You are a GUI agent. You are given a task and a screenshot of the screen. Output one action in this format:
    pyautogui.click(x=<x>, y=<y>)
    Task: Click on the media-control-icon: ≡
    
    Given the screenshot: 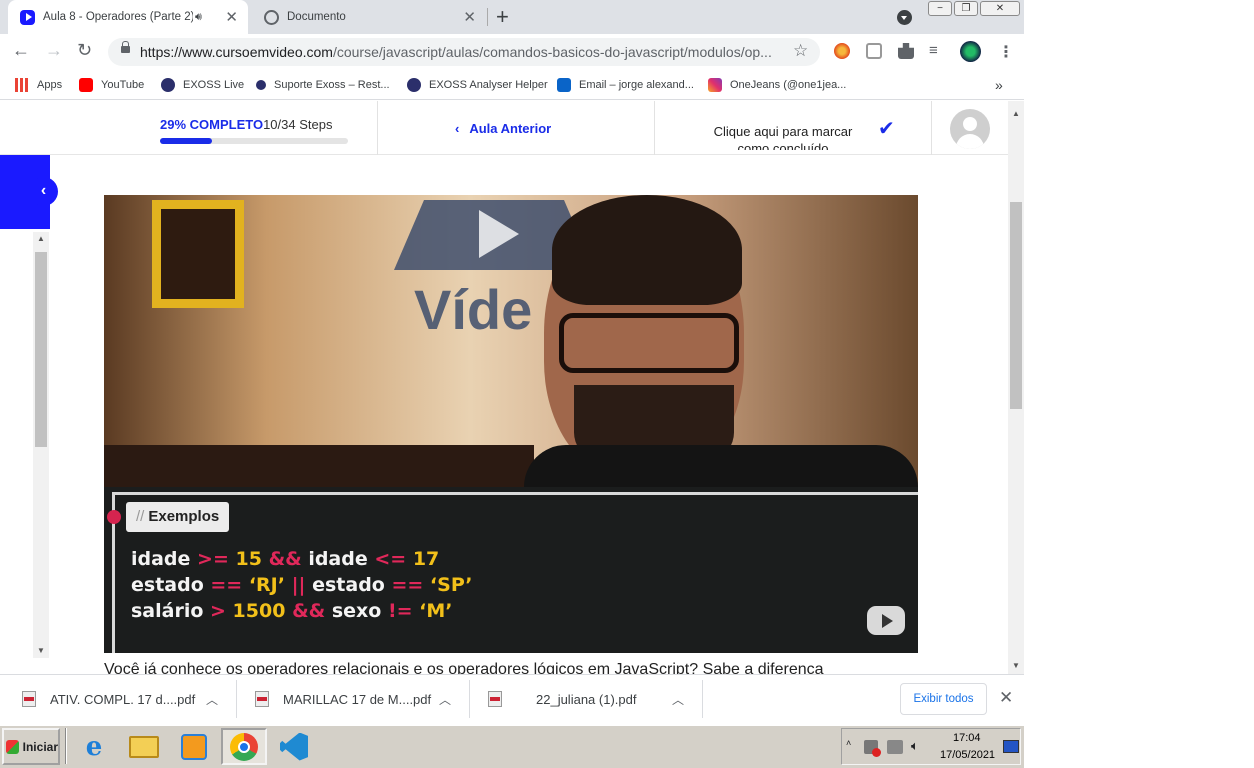 What is the action you would take?
    pyautogui.click(x=933, y=50)
    